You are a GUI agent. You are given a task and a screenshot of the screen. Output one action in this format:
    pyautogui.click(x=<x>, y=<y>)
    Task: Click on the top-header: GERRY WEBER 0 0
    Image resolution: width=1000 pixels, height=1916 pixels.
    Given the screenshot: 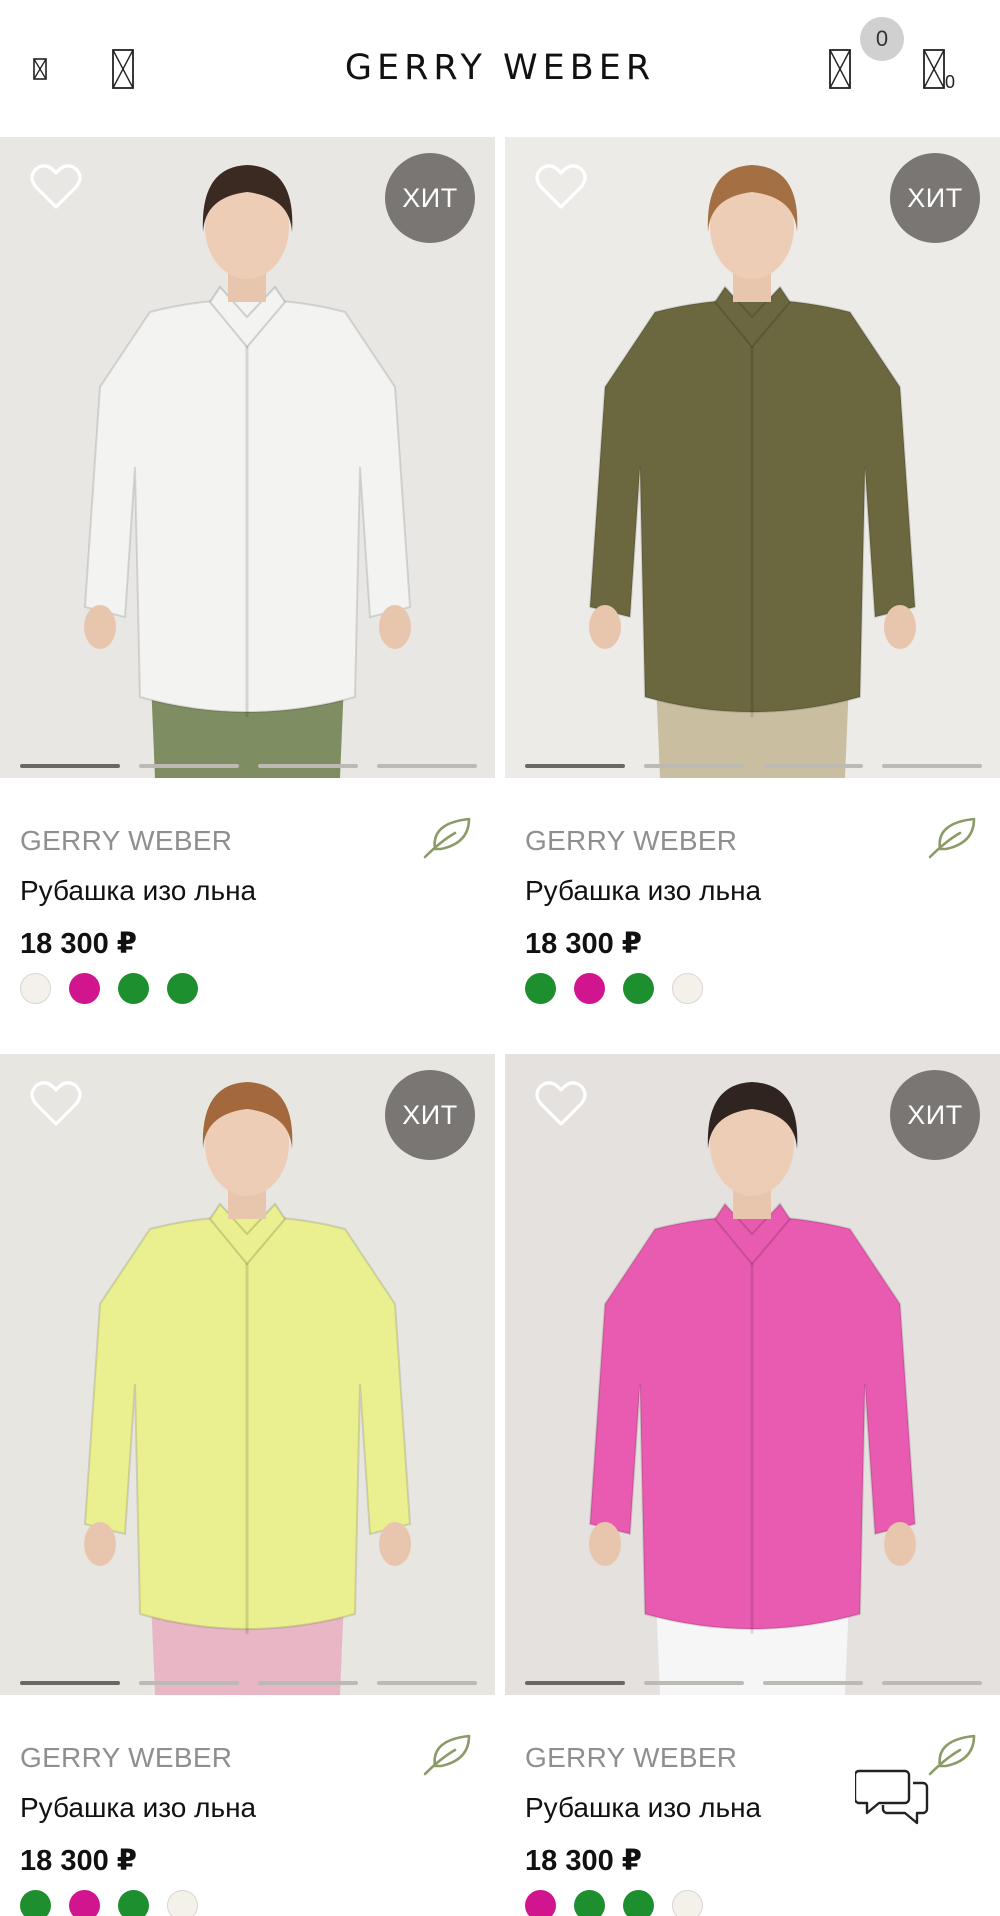 What is the action you would take?
    pyautogui.click(x=500, y=68)
    